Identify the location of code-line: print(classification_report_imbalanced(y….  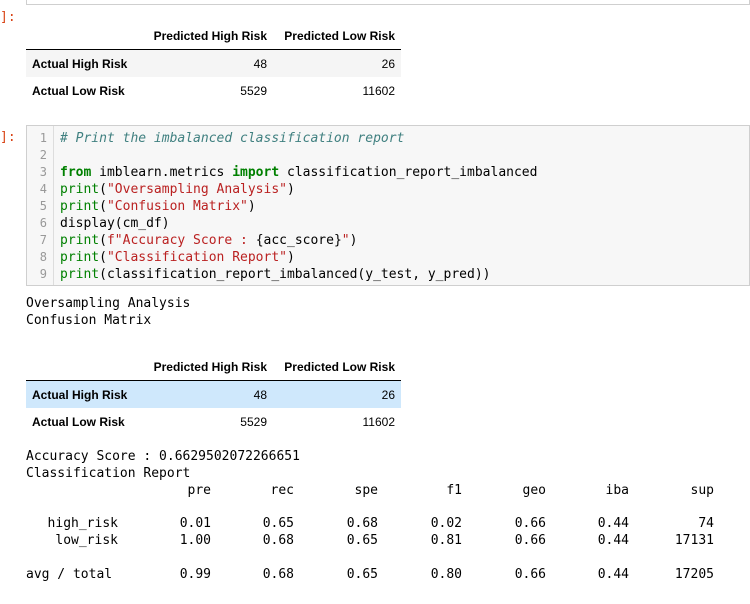
(275, 274).